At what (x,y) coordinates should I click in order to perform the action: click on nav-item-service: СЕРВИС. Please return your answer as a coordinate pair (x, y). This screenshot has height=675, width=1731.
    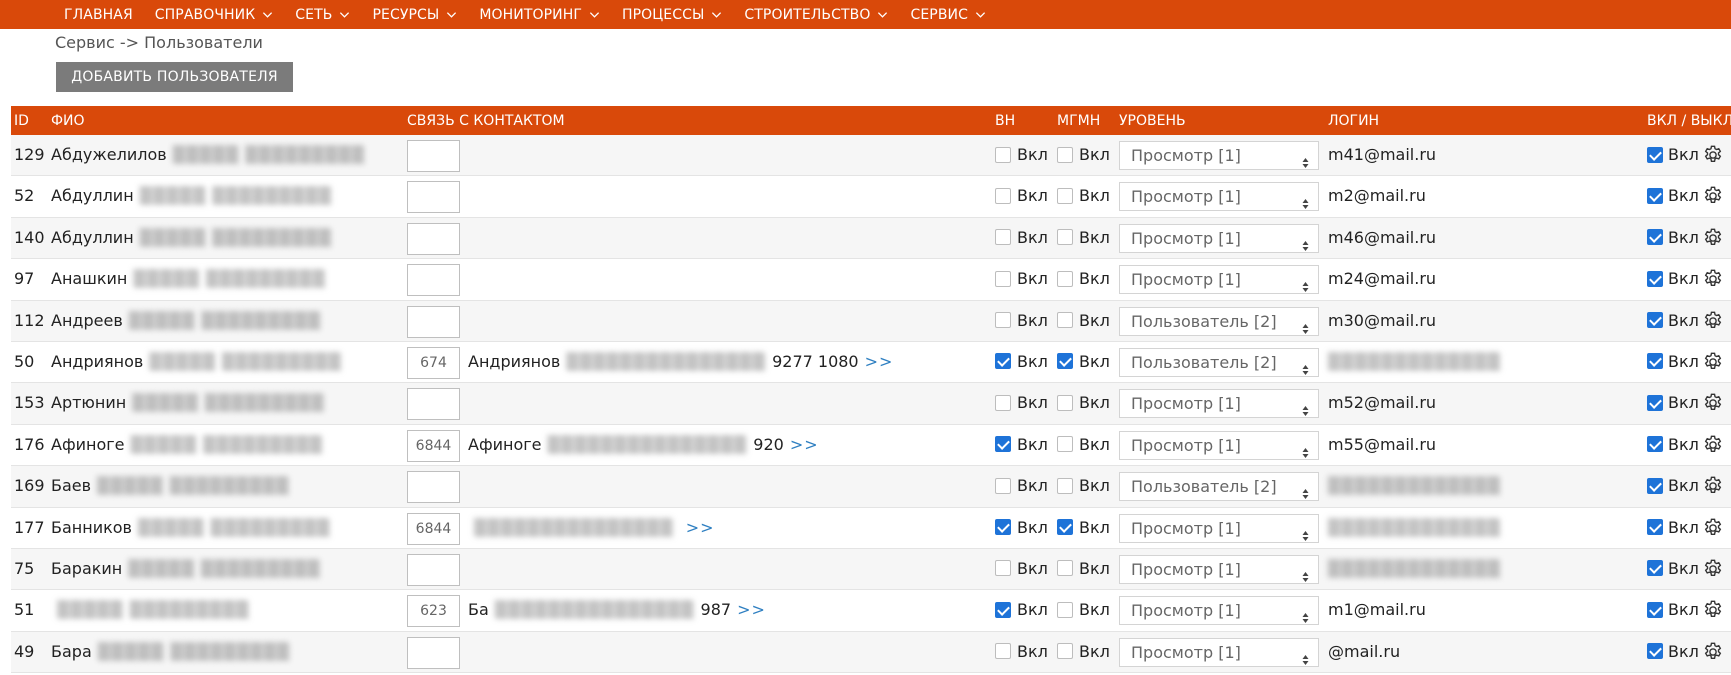
    Looking at the image, I should click on (948, 15).